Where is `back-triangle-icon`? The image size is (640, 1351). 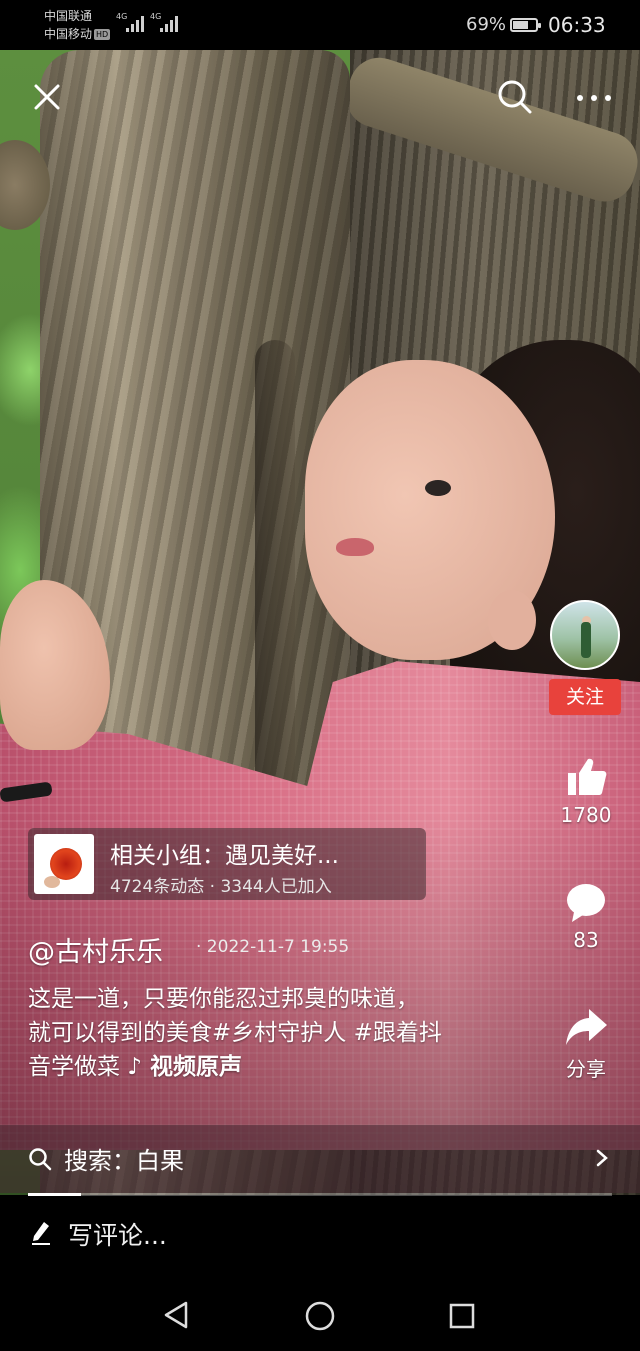 back-triangle-icon is located at coordinates (177, 1315).